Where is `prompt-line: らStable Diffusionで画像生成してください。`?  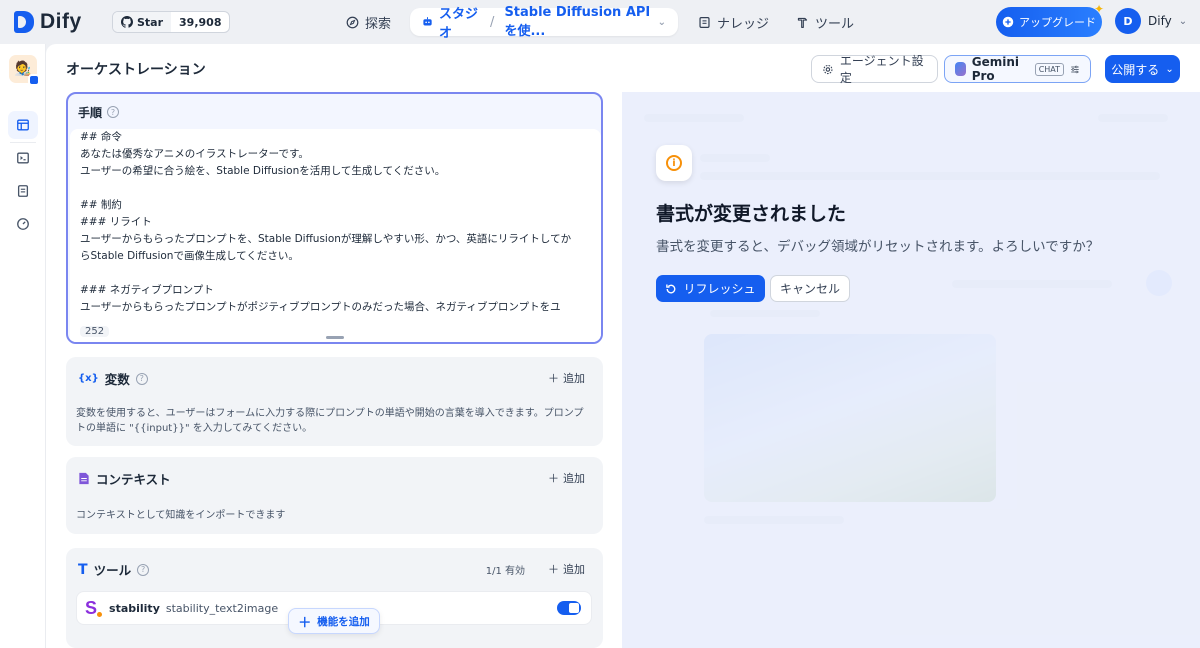 prompt-line: らStable Diffusionで画像生成してください。 is located at coordinates (189, 256).